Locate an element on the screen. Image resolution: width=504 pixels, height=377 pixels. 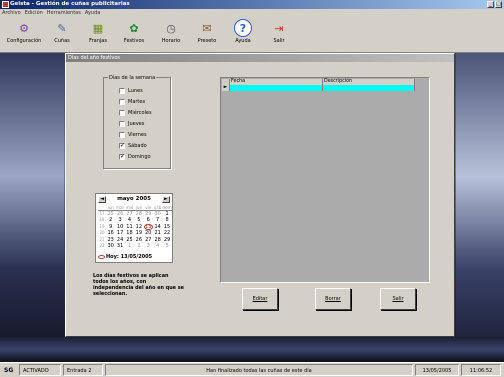
toolbar-configuration-button: ⚙ Configuración is located at coordinates (24, 32).